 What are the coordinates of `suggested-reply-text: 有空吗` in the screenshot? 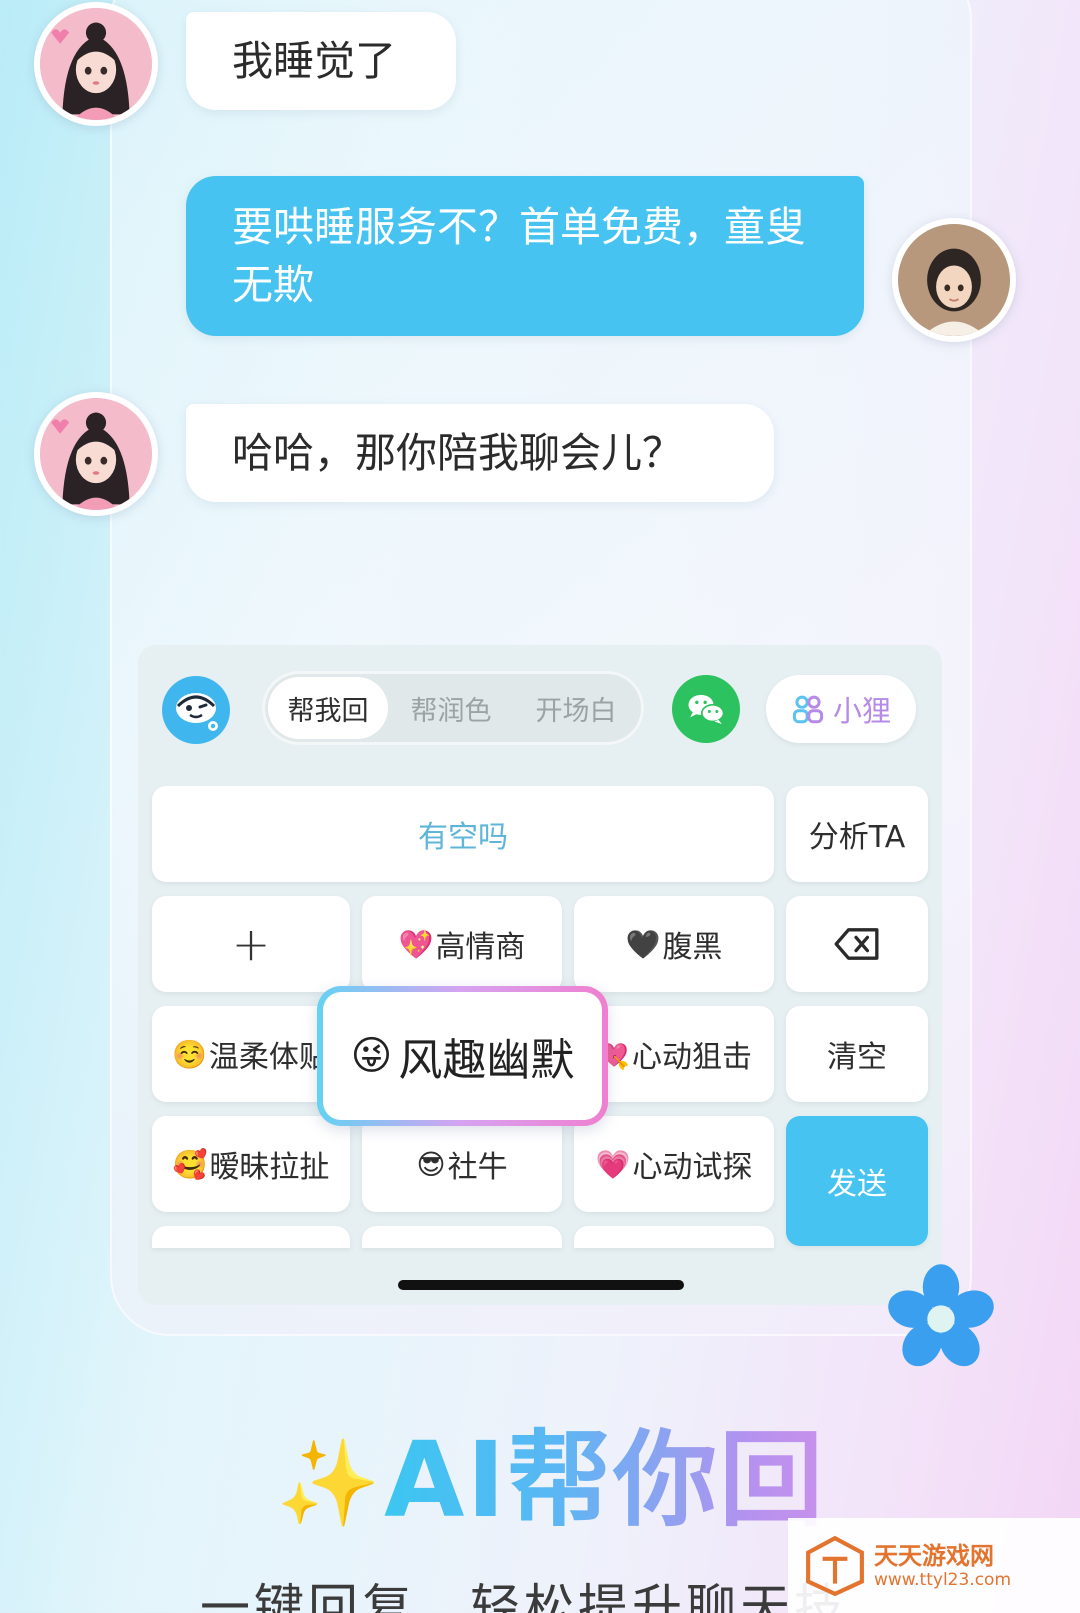 It's located at (463, 837).